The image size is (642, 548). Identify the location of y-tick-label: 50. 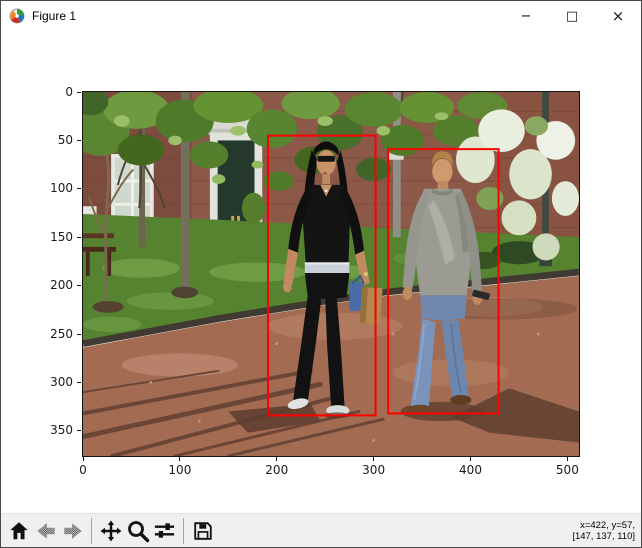
(65, 139).